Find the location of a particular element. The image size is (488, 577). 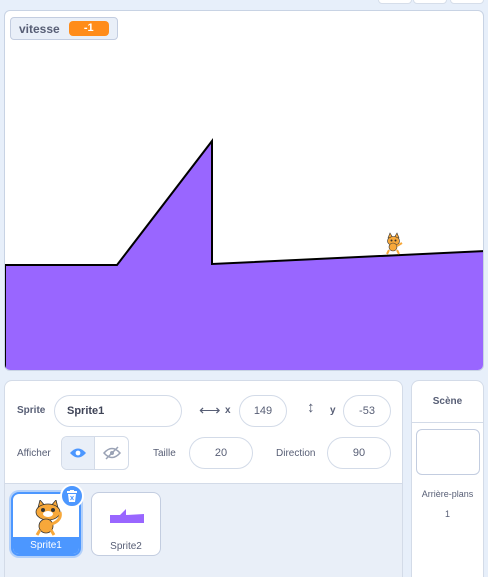

variable-monitor: vitesse -1 is located at coordinates (64, 28).